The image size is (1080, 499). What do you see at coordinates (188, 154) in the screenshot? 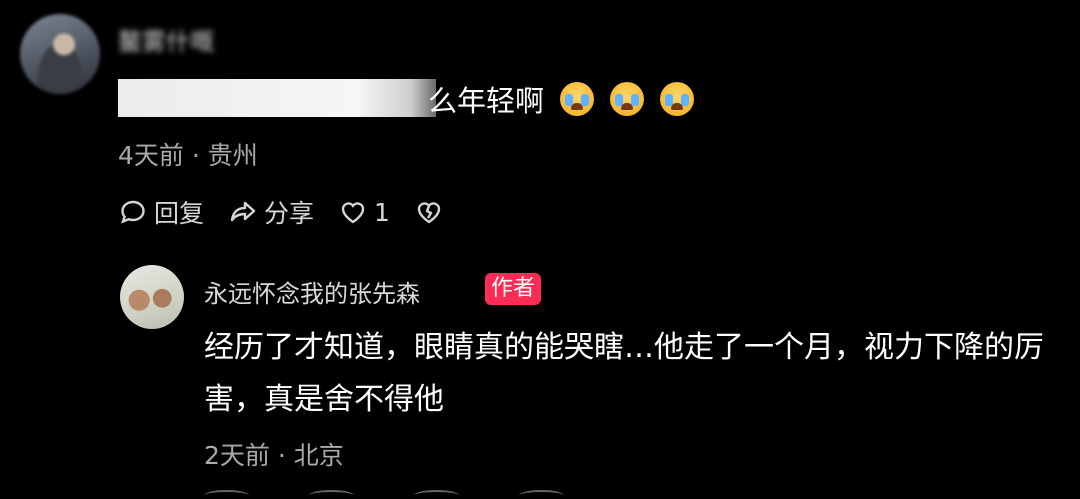
I see `comment-meta: 4天前 · 贵州` at bounding box center [188, 154].